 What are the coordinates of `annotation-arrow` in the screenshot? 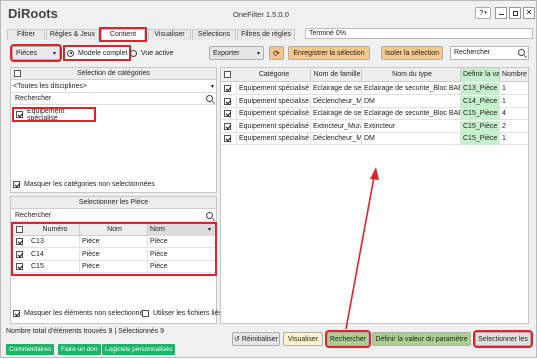 It's located at (362, 248).